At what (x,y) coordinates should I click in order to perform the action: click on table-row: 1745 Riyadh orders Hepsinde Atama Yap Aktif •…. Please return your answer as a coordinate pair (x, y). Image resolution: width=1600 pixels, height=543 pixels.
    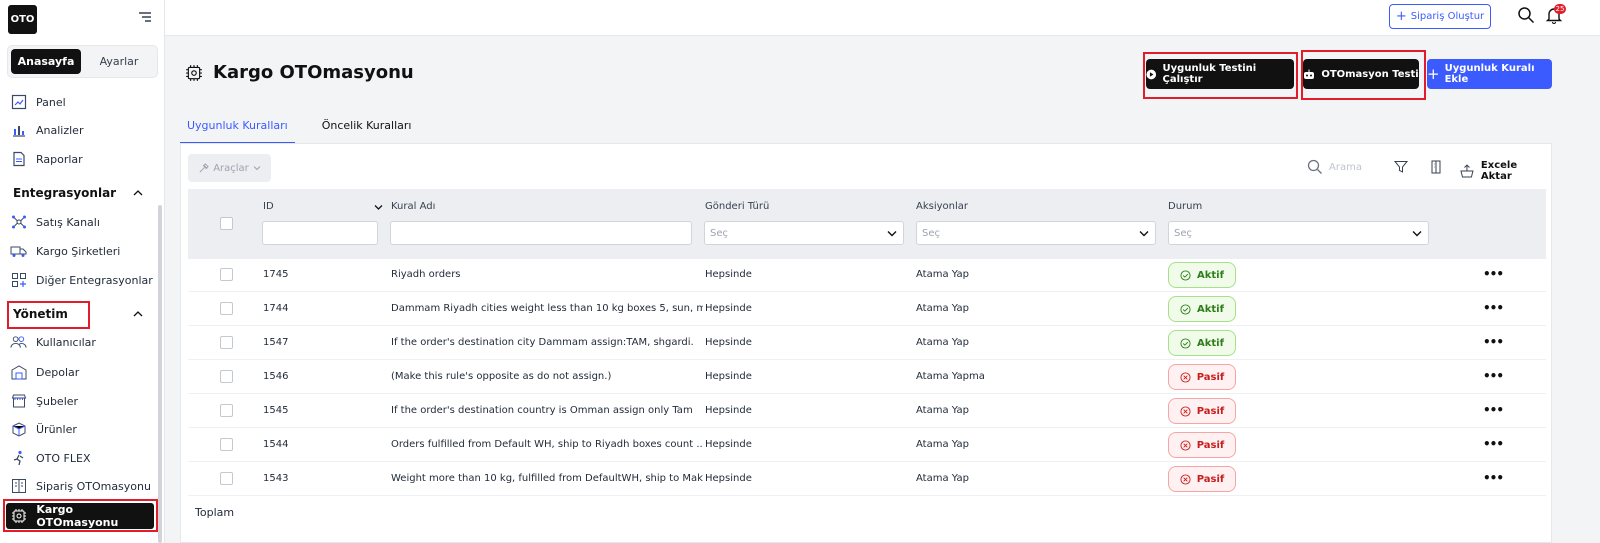
    Looking at the image, I should click on (867, 275).